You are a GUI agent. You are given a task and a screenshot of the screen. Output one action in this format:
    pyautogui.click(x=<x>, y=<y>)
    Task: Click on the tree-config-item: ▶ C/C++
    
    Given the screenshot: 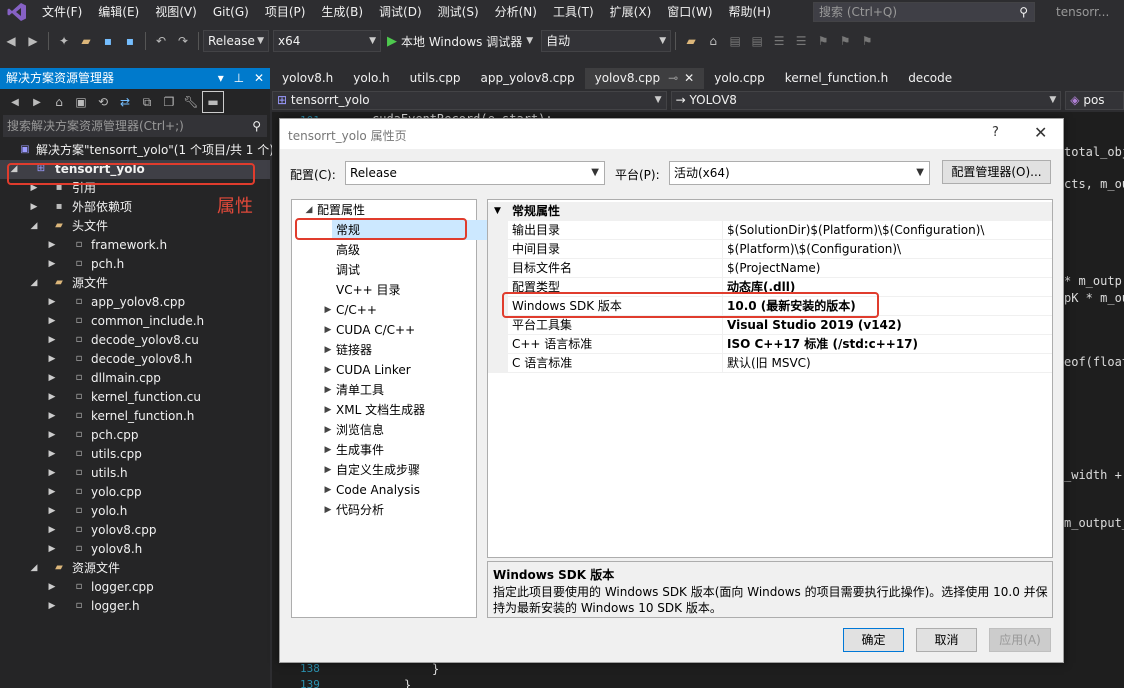 What is the action you would take?
    pyautogui.click(x=351, y=310)
    